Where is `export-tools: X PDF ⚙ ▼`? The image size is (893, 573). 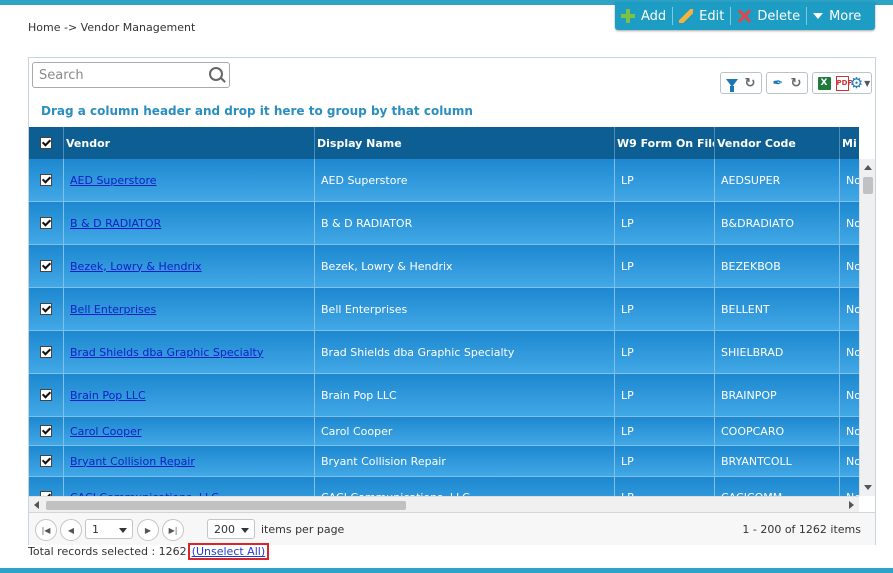 export-tools: X PDF ⚙ ▼ is located at coordinates (842, 83).